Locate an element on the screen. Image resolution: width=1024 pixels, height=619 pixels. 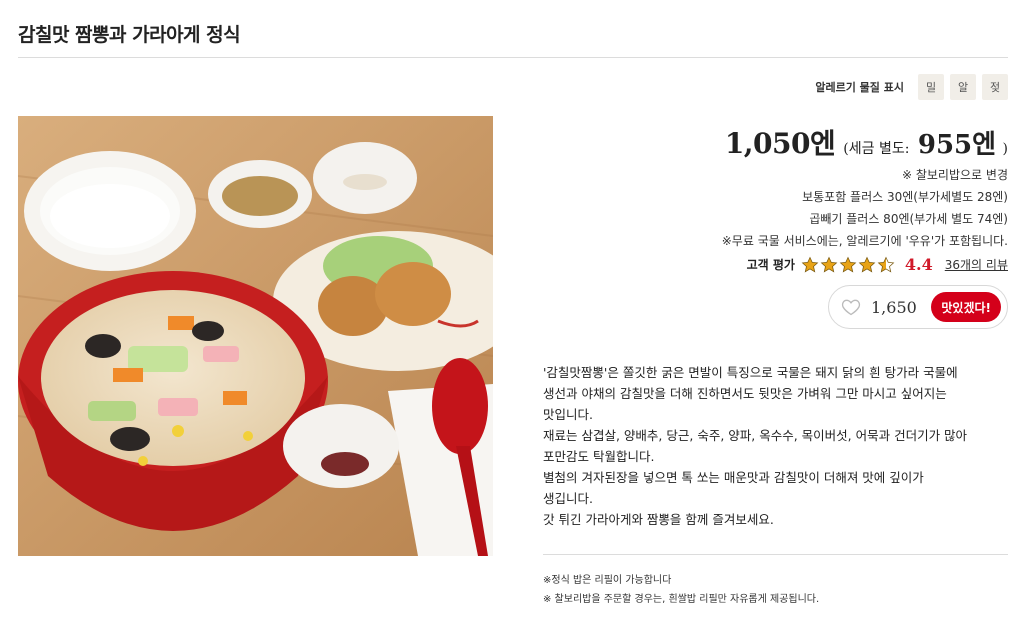
heart-icon is located at coordinates (851, 307).